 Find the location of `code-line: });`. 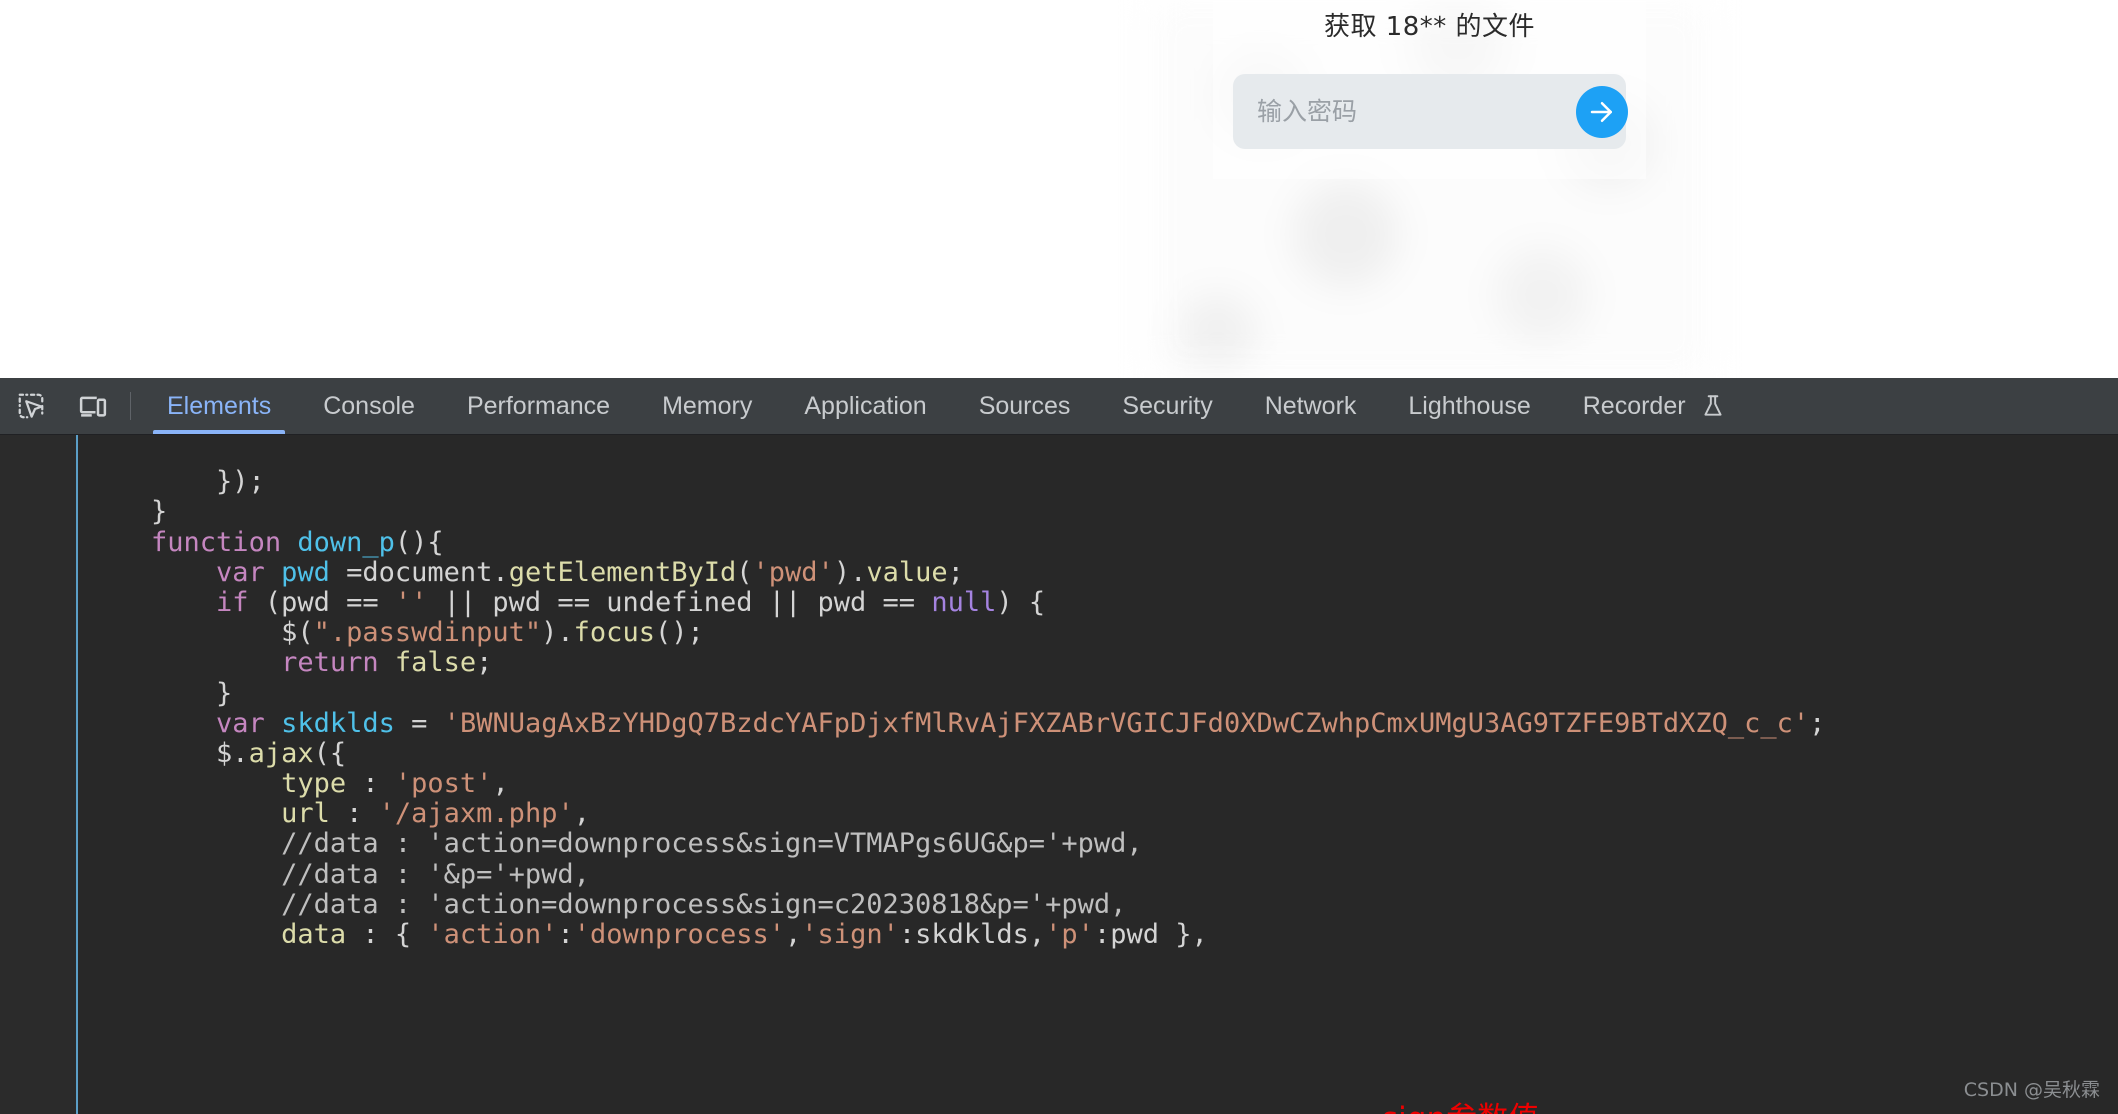

code-line: }); is located at coordinates (175, 482).